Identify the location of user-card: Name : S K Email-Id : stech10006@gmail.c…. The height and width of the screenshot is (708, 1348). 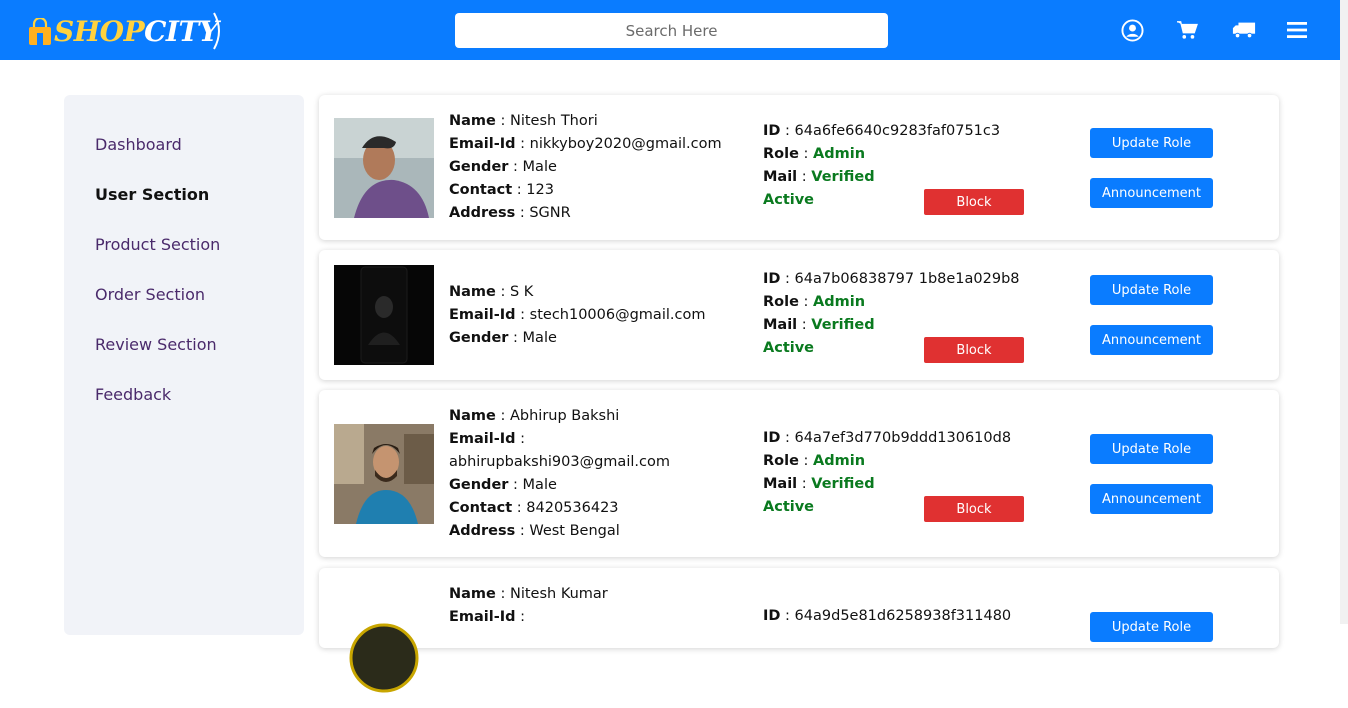
(799, 315).